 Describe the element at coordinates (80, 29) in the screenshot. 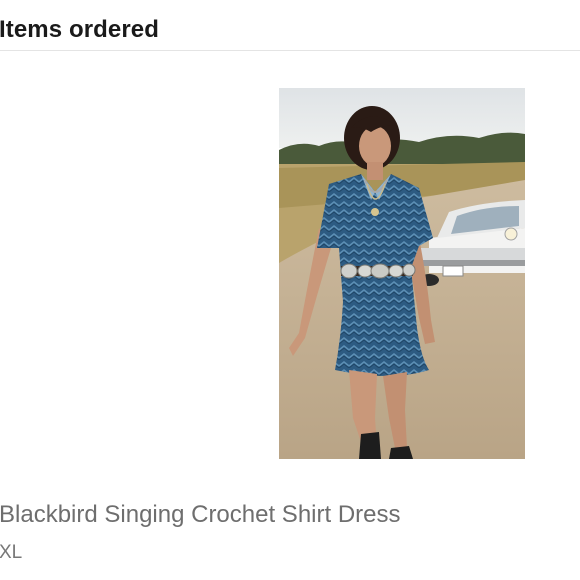

I see `section-title: Items ordered` at that location.